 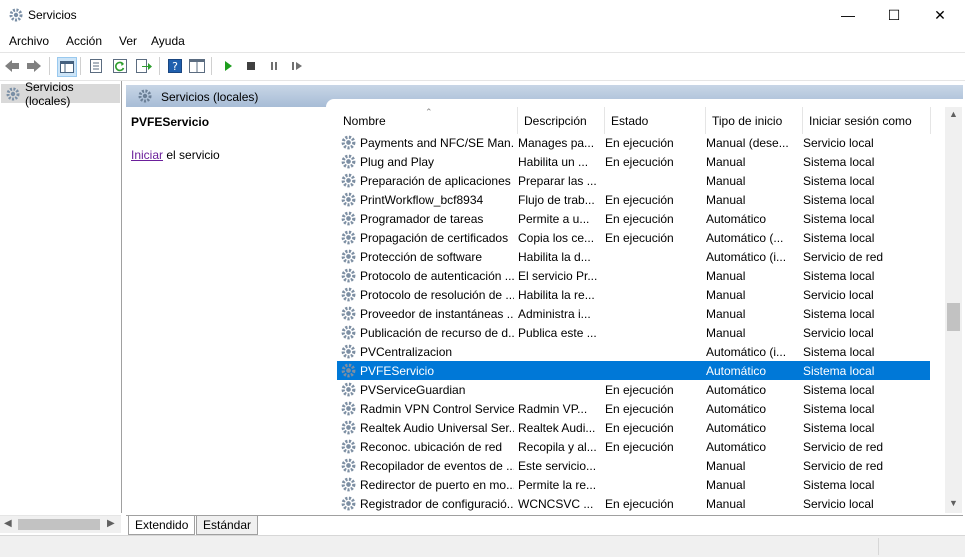 What do you see at coordinates (128, 41) in the screenshot?
I see `menu-ver: Ver` at bounding box center [128, 41].